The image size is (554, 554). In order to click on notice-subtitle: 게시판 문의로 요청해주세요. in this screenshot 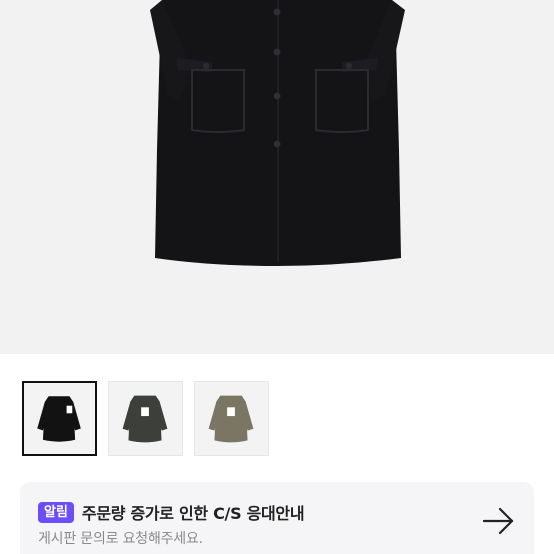, I will do `click(120, 539)`.